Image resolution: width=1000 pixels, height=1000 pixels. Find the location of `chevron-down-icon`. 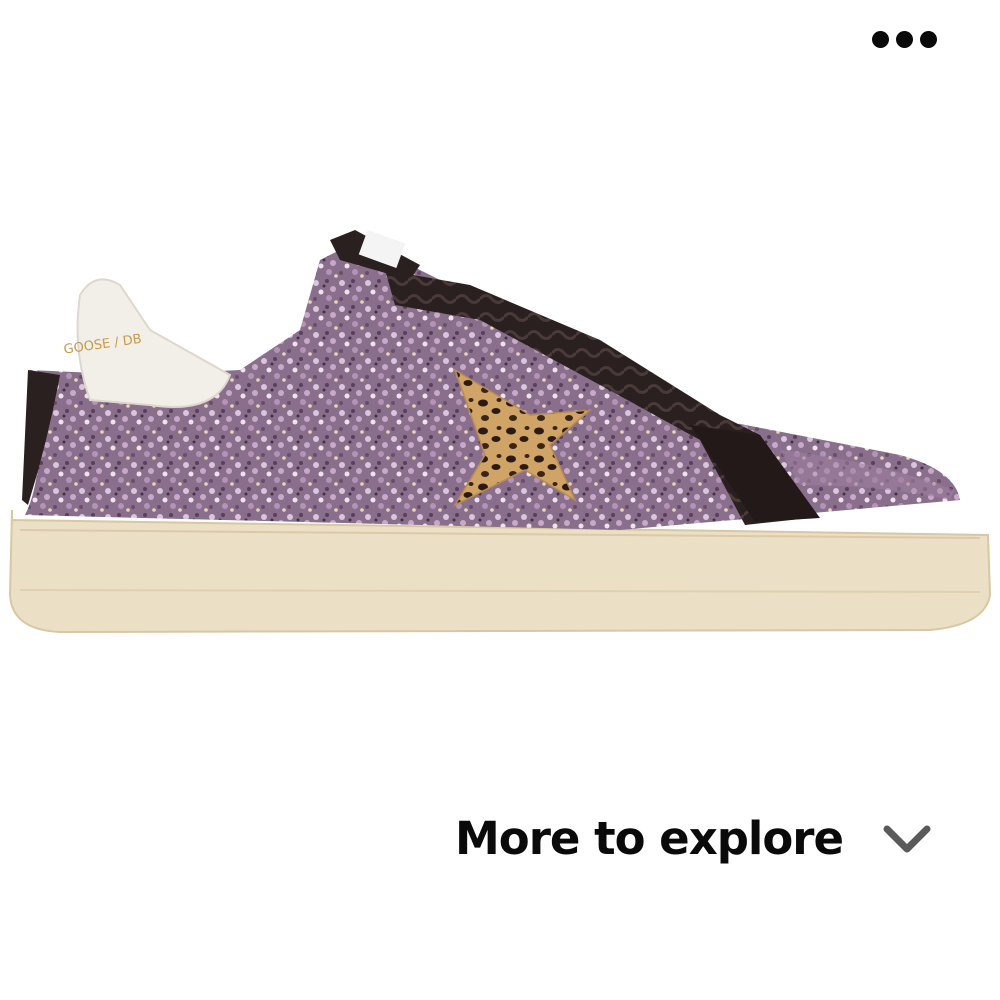

chevron-down-icon is located at coordinates (907, 839).